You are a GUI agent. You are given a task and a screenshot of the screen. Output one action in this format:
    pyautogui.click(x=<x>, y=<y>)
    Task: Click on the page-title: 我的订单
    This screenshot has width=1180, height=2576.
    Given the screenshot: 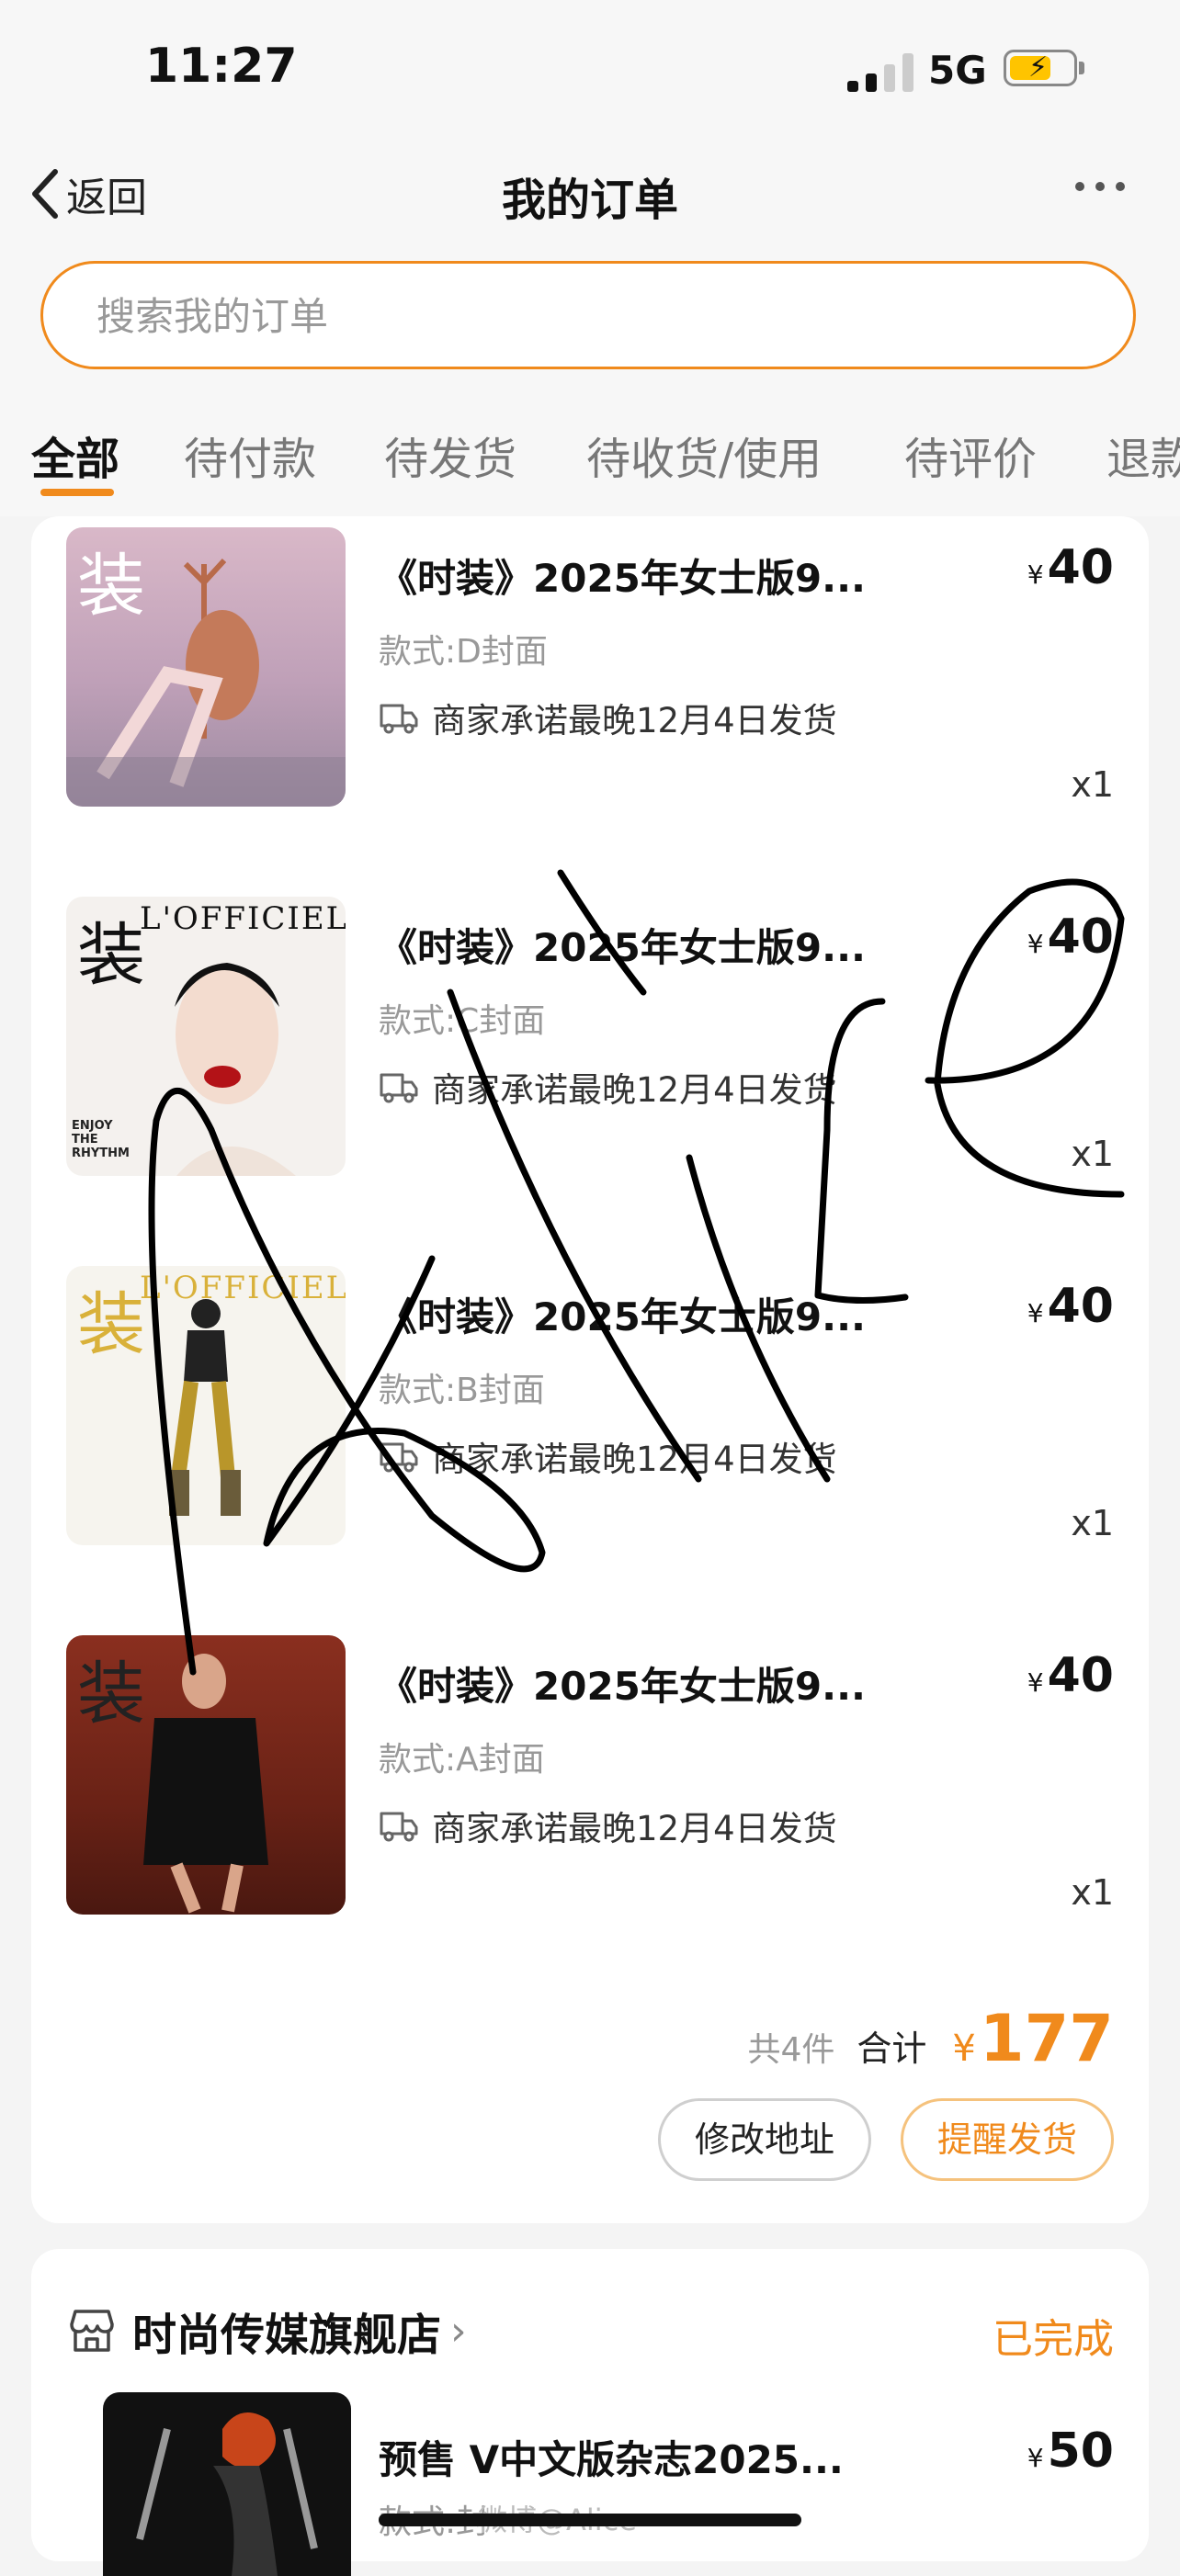 What is the action you would take?
    pyautogui.click(x=589, y=200)
    